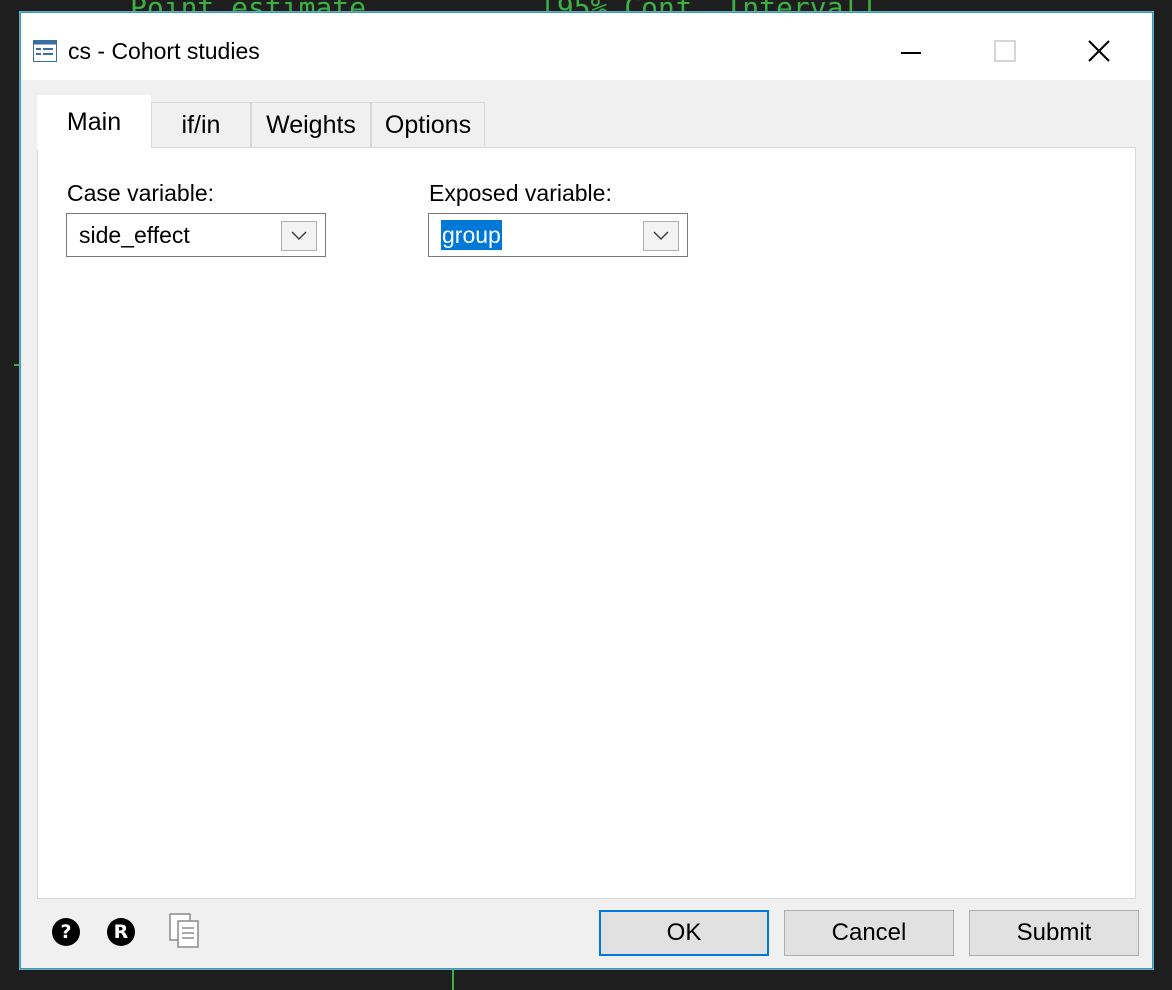 The height and width of the screenshot is (990, 1172). I want to click on help-icon: ?, so click(66, 932).